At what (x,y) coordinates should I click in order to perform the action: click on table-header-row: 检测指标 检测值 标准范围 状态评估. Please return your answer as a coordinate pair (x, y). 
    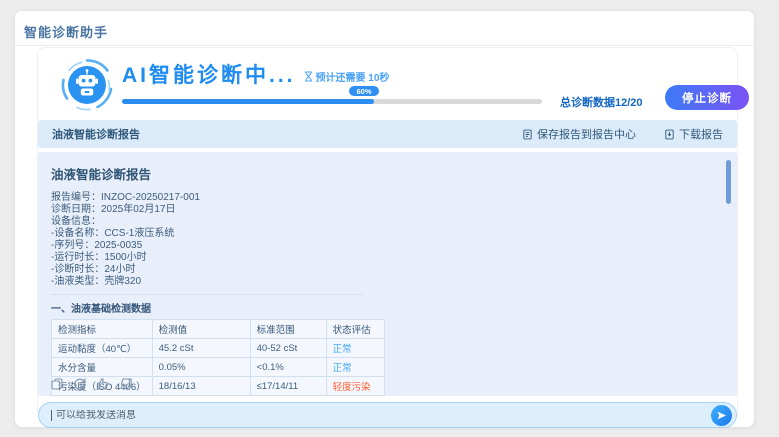
    Looking at the image, I should click on (218, 329).